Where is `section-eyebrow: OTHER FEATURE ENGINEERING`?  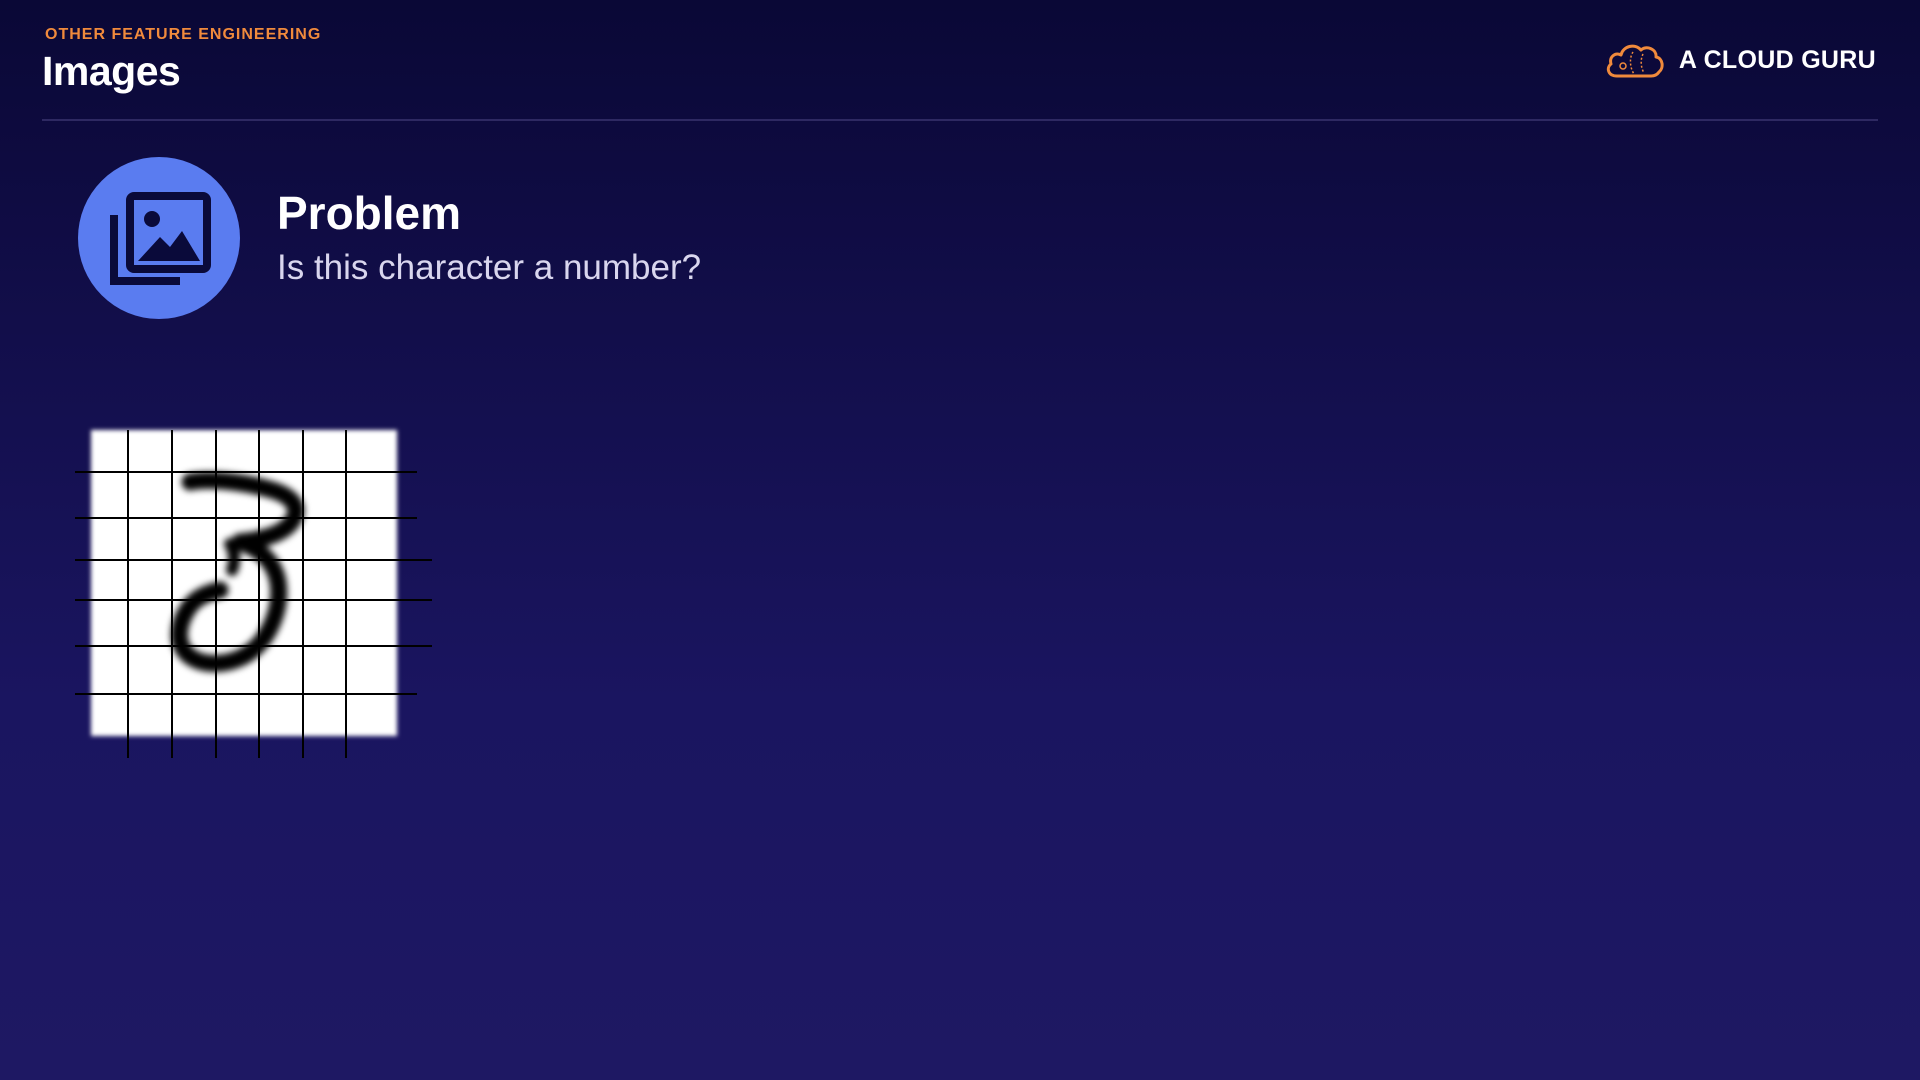
section-eyebrow: OTHER FEATURE ENGINEERING is located at coordinates (183, 34).